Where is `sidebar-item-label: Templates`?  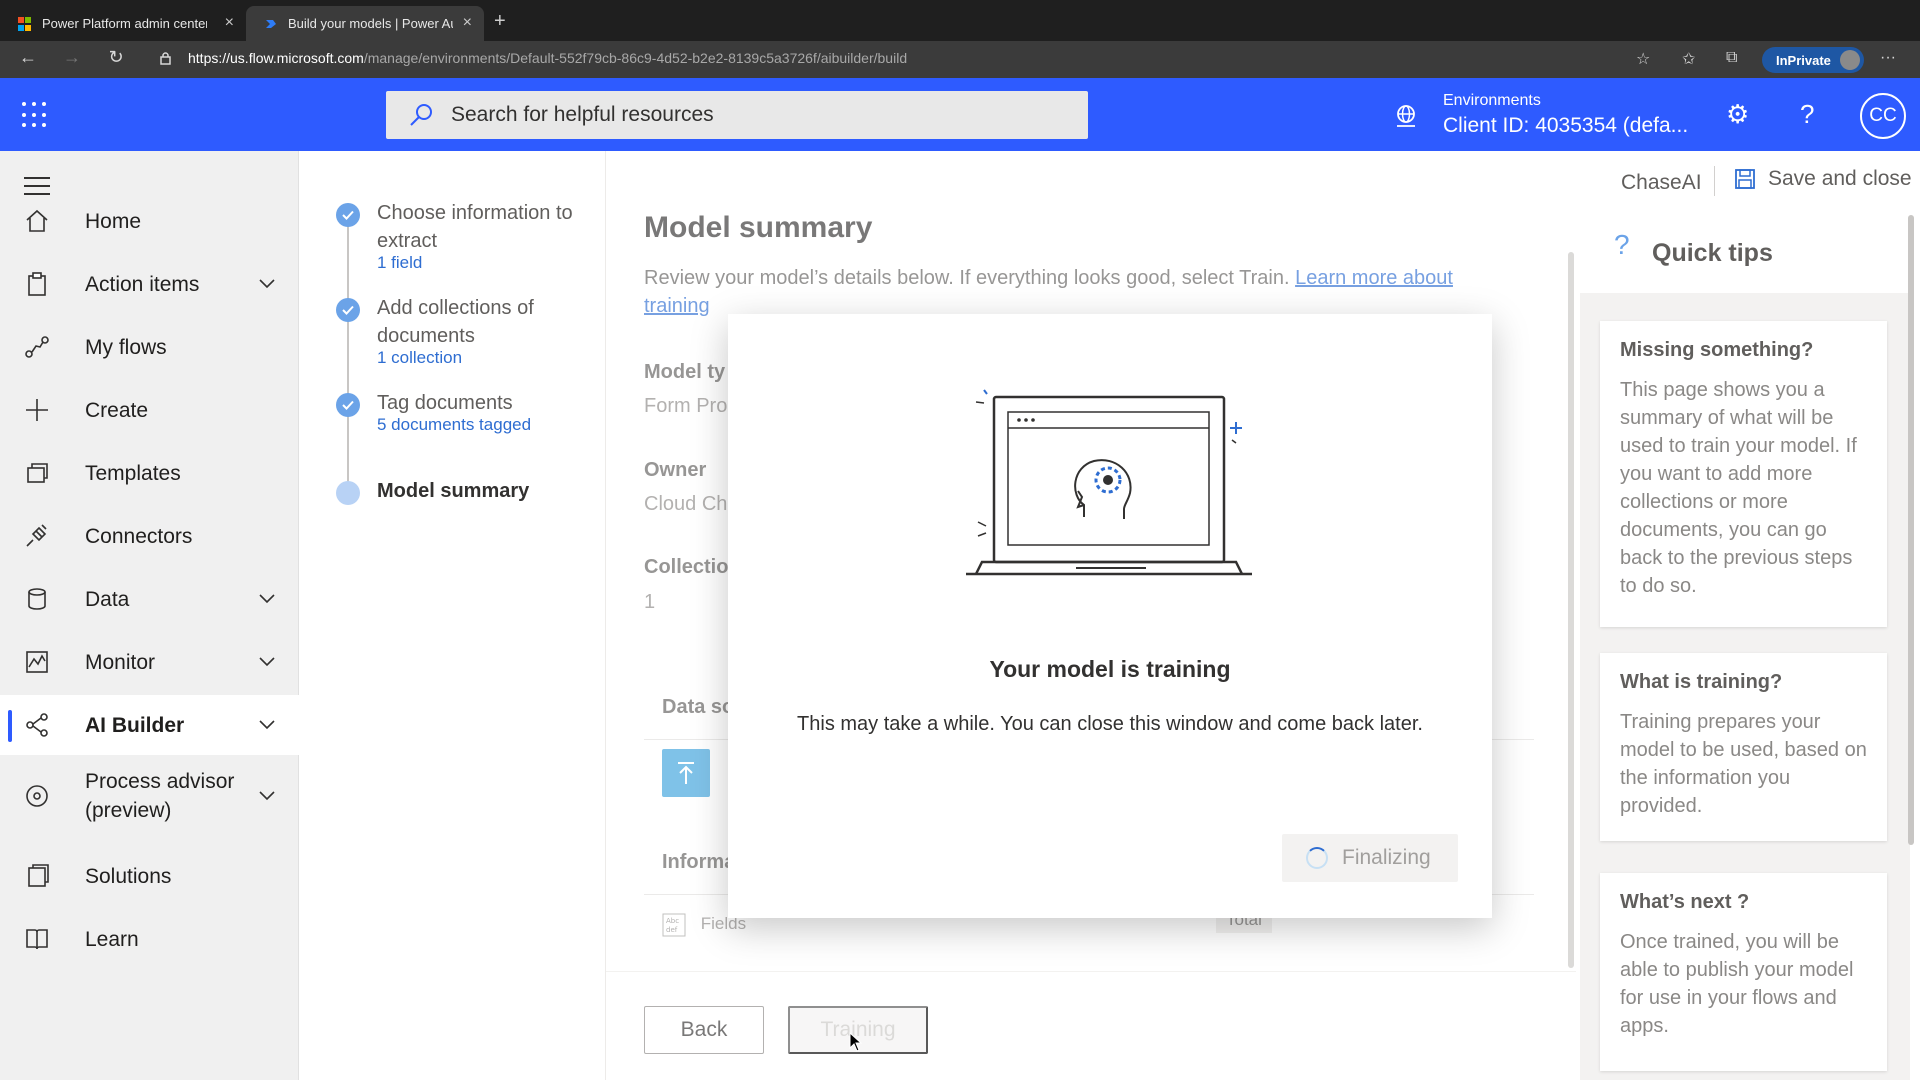
sidebar-item-label: Templates is located at coordinates (133, 473).